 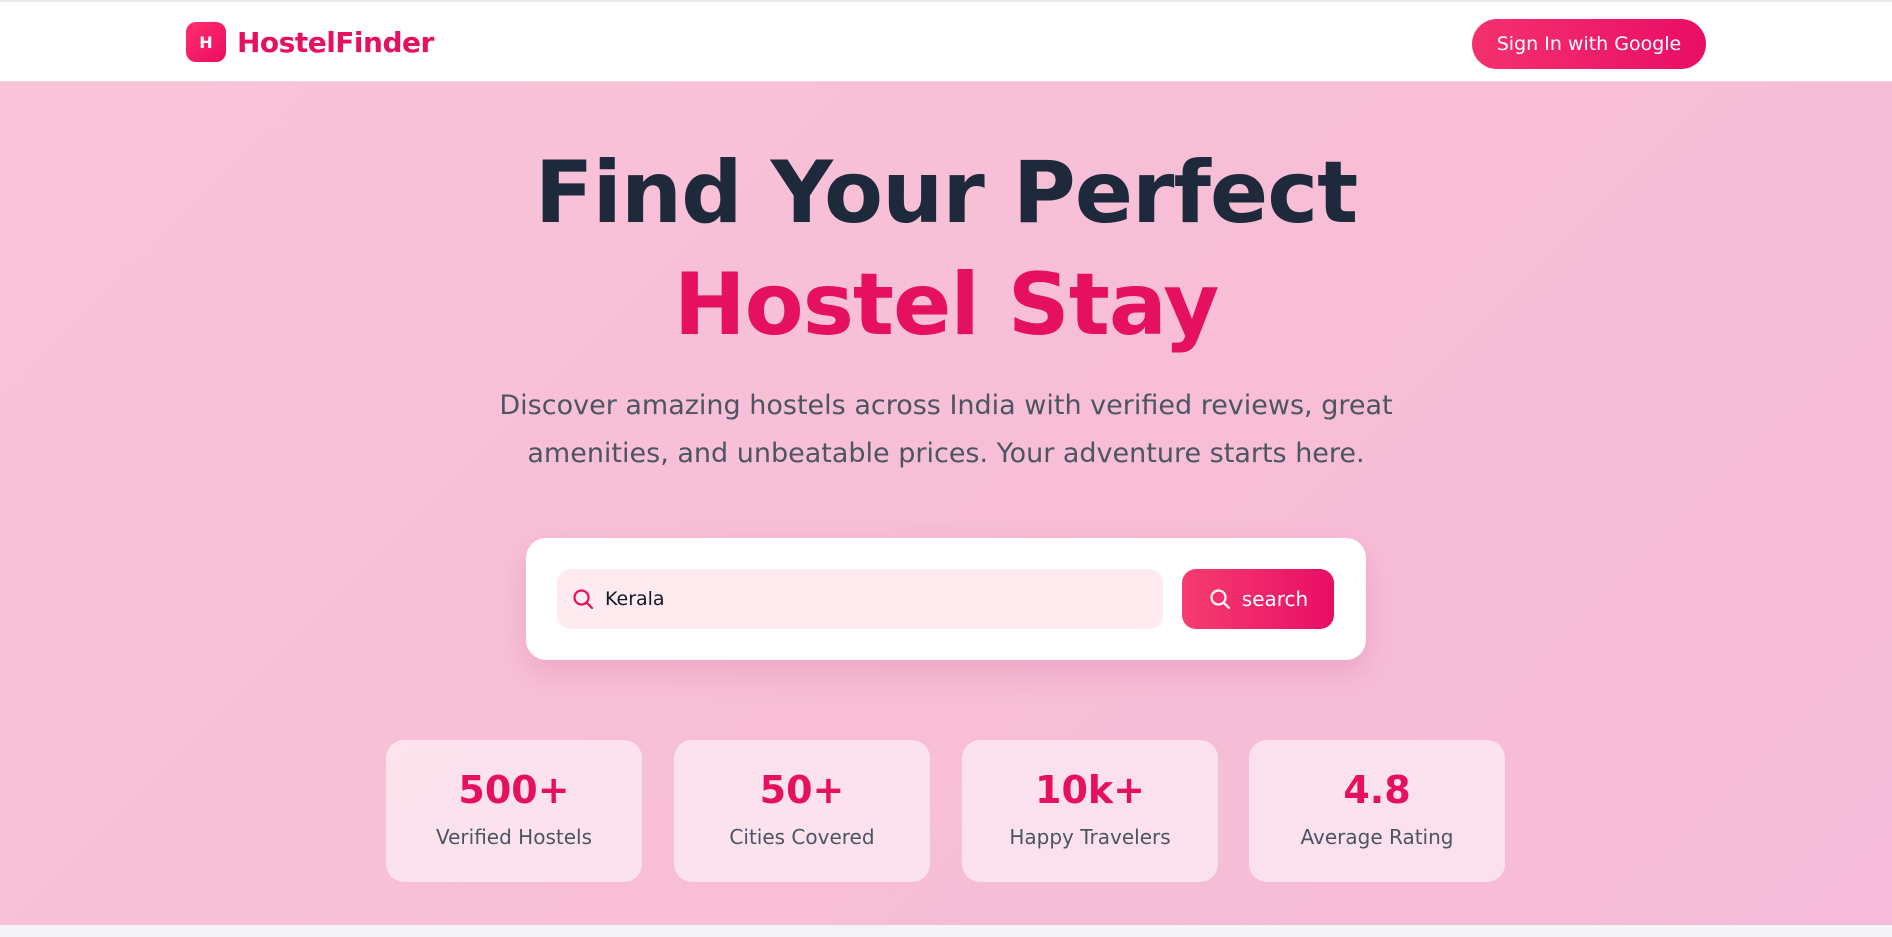 What do you see at coordinates (514, 837) in the screenshot?
I see `stat-label: Verified Hostels` at bounding box center [514, 837].